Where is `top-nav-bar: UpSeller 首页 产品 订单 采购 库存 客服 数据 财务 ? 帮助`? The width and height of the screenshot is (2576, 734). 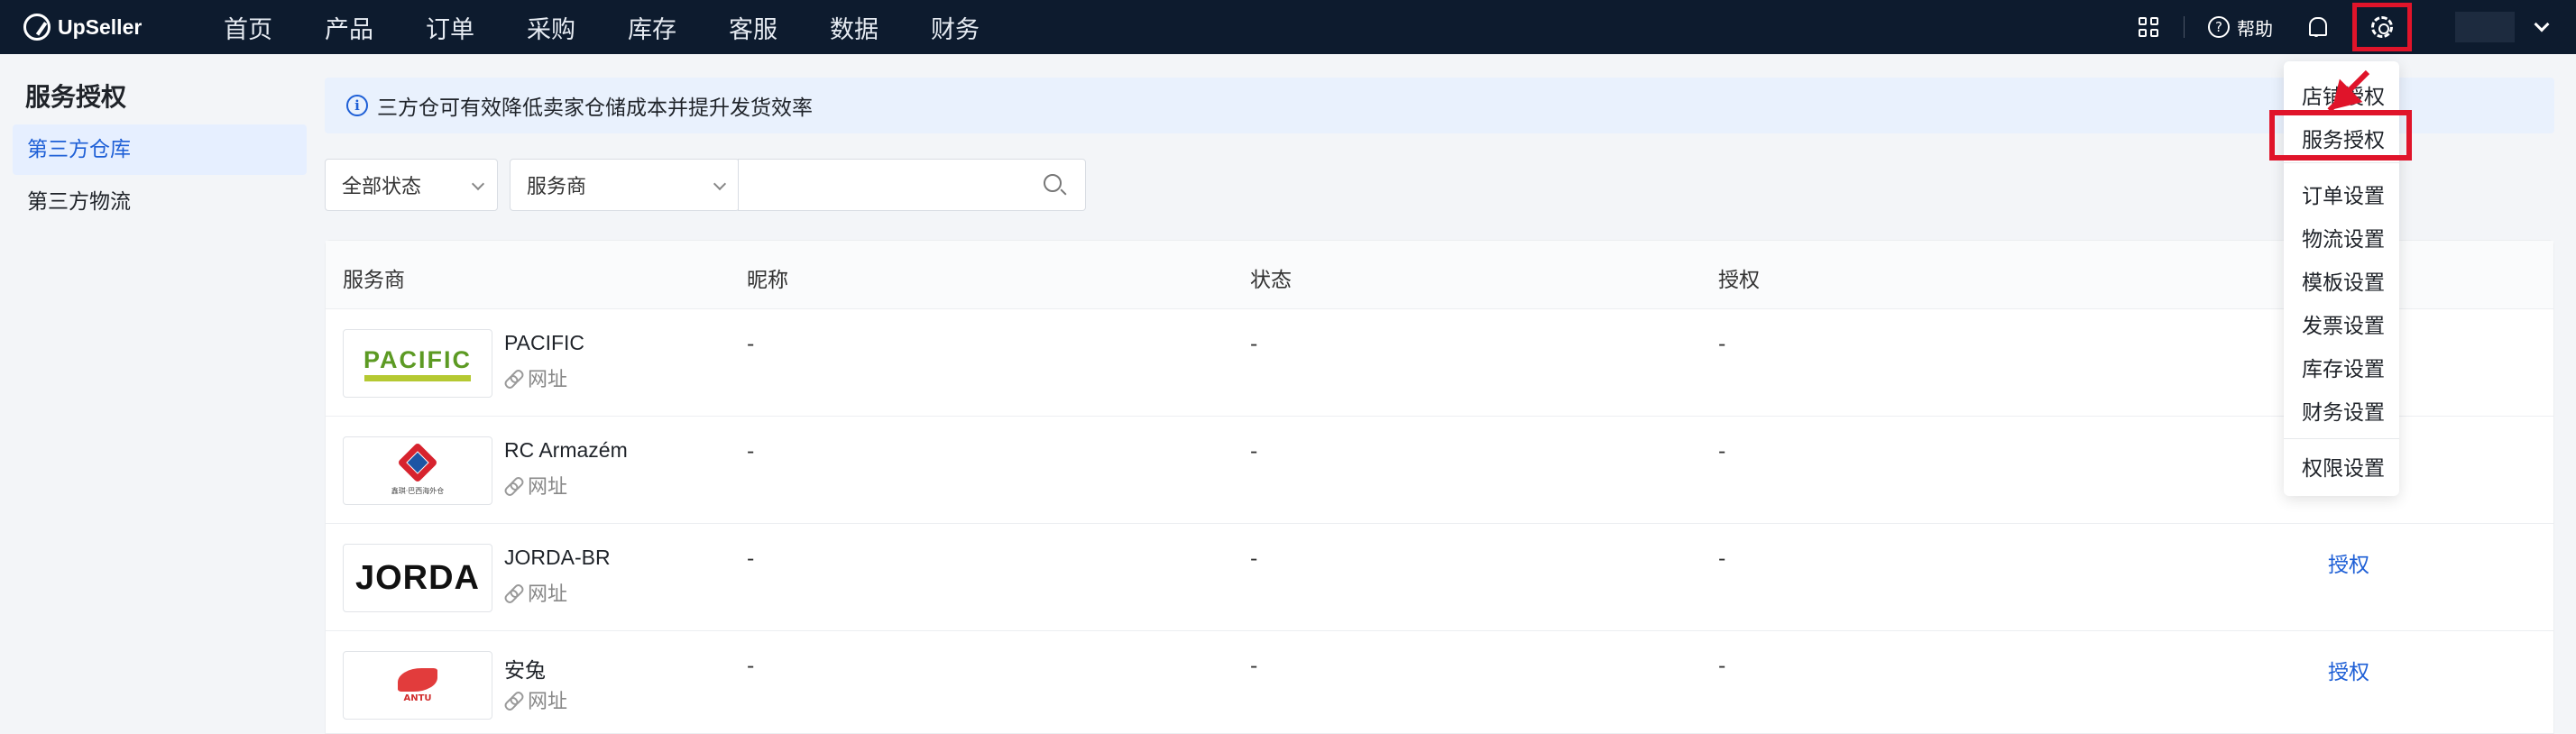 top-nav-bar: UpSeller 首页 产品 订单 采购 库存 客服 数据 财务 ? 帮助 is located at coordinates (1288, 27).